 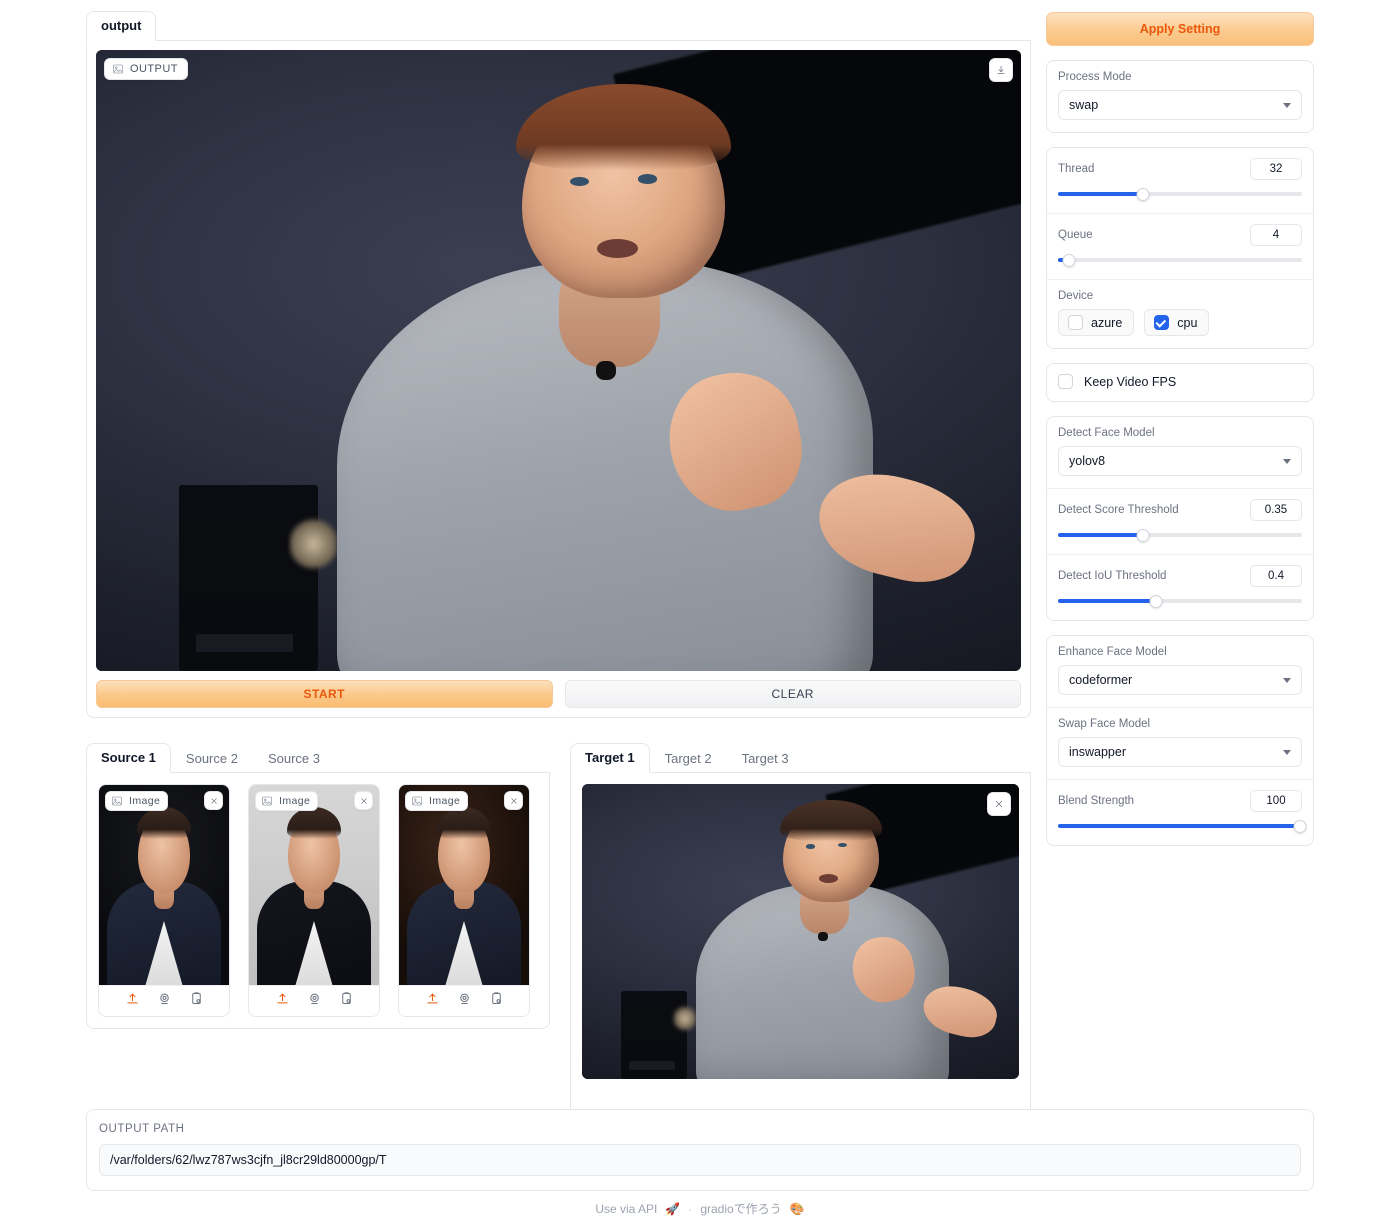 I want to click on source-thumbnail-2-close-button, so click(x=363, y=800).